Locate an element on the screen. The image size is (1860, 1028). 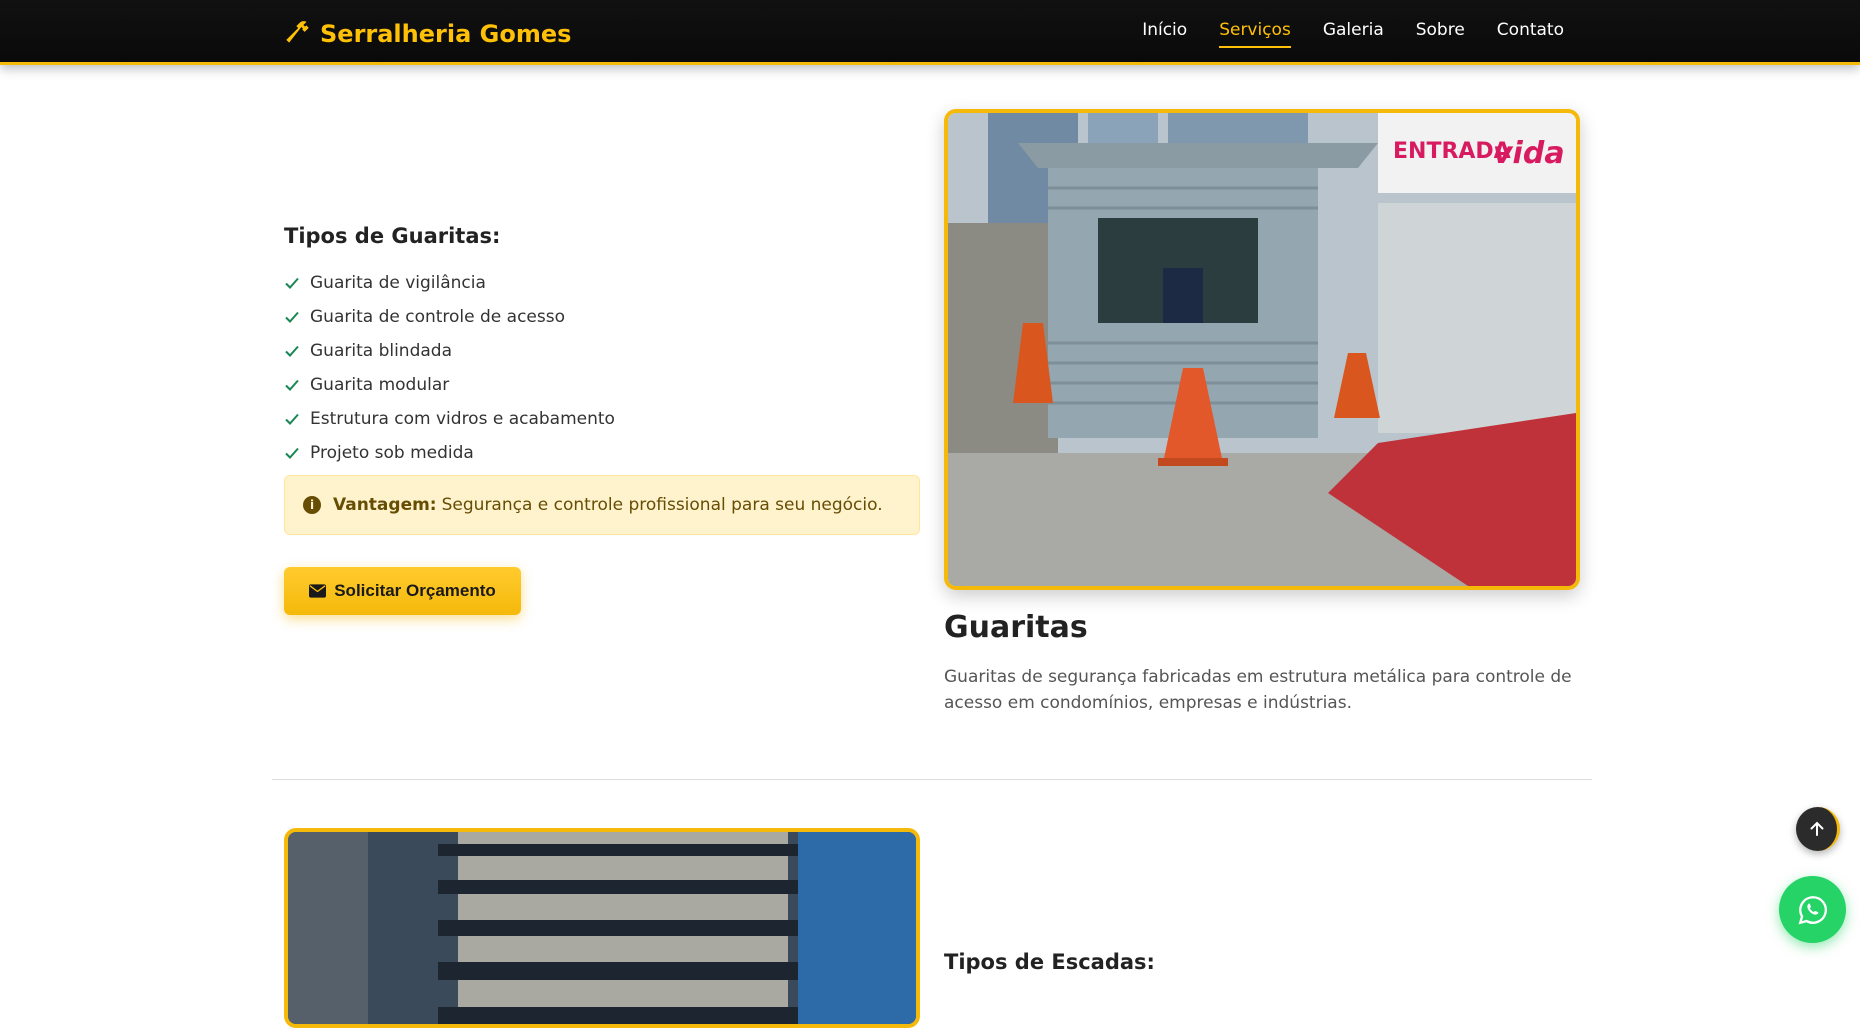
arrow-up-icon is located at coordinates (1816, 828).